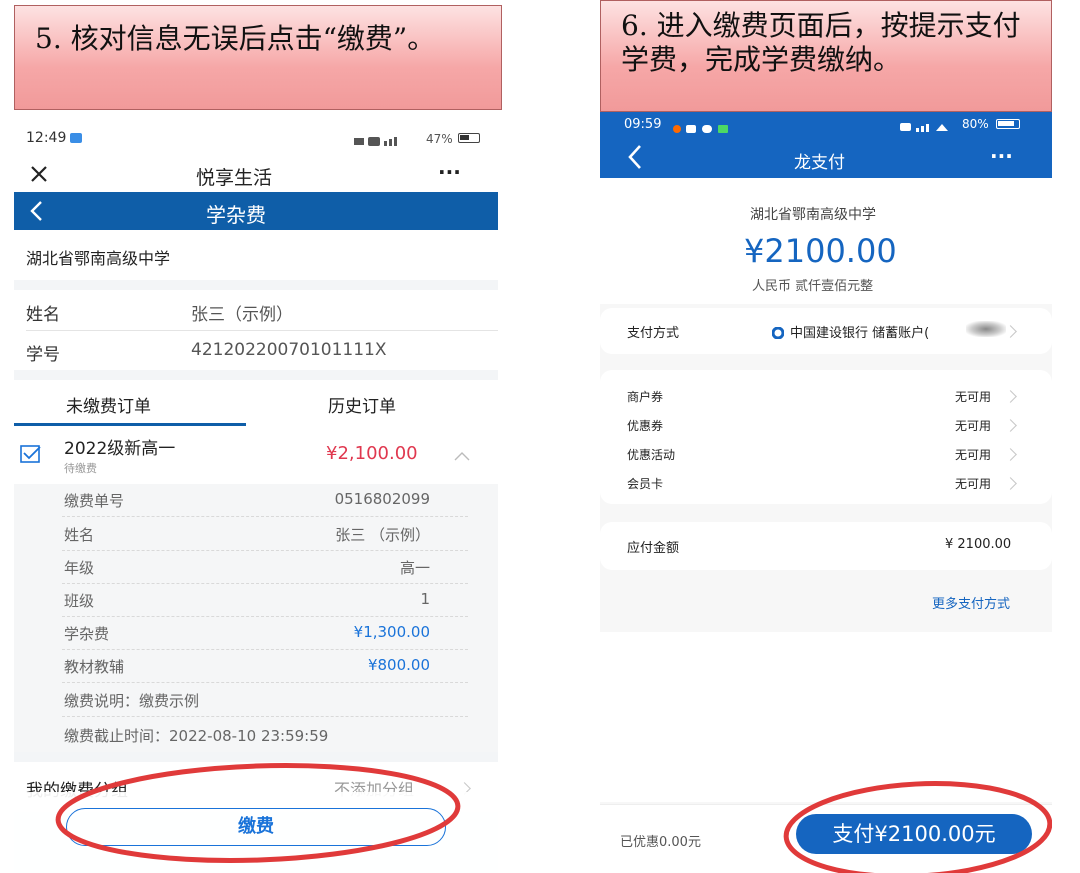  What do you see at coordinates (761, 59) in the screenshot?
I see `step6-text-line2: 学费，完成学费缴纳。` at bounding box center [761, 59].